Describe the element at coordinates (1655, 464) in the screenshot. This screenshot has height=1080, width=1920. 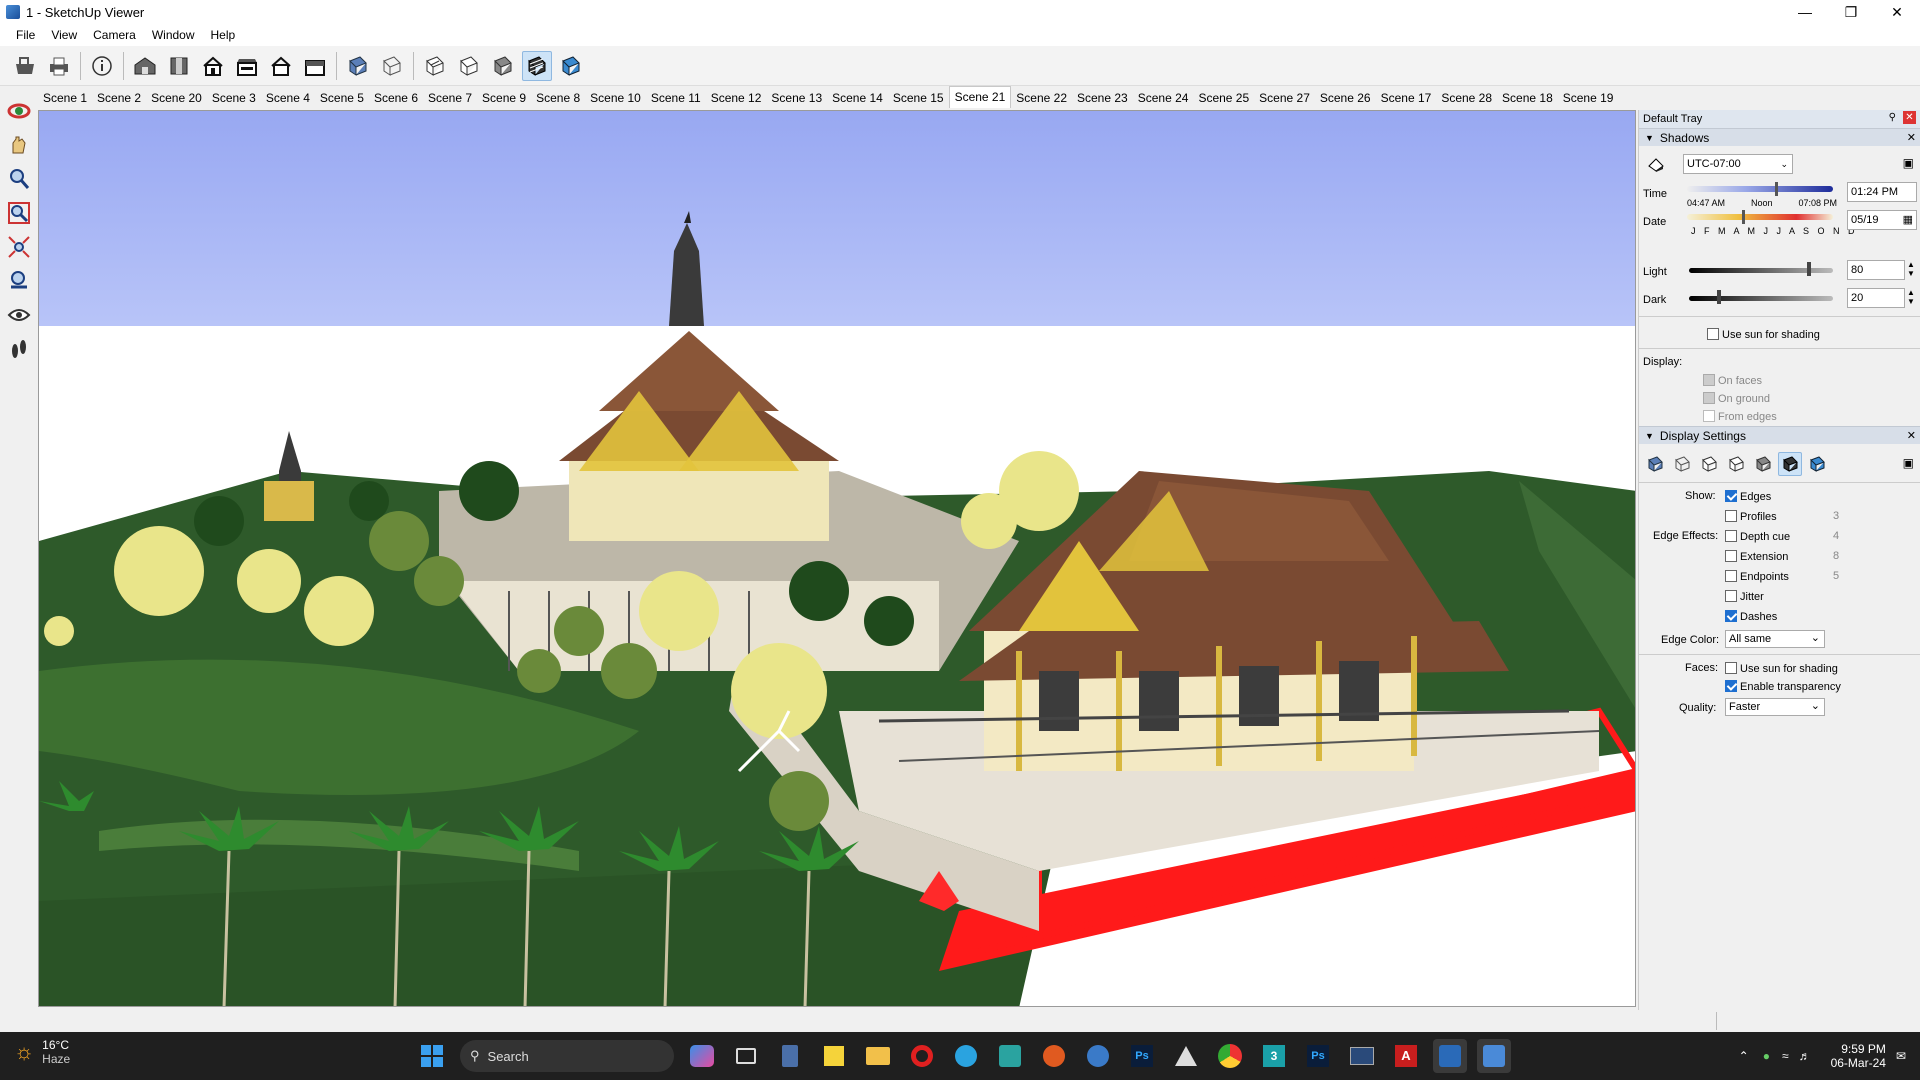
I see `xray-style-icon` at that location.